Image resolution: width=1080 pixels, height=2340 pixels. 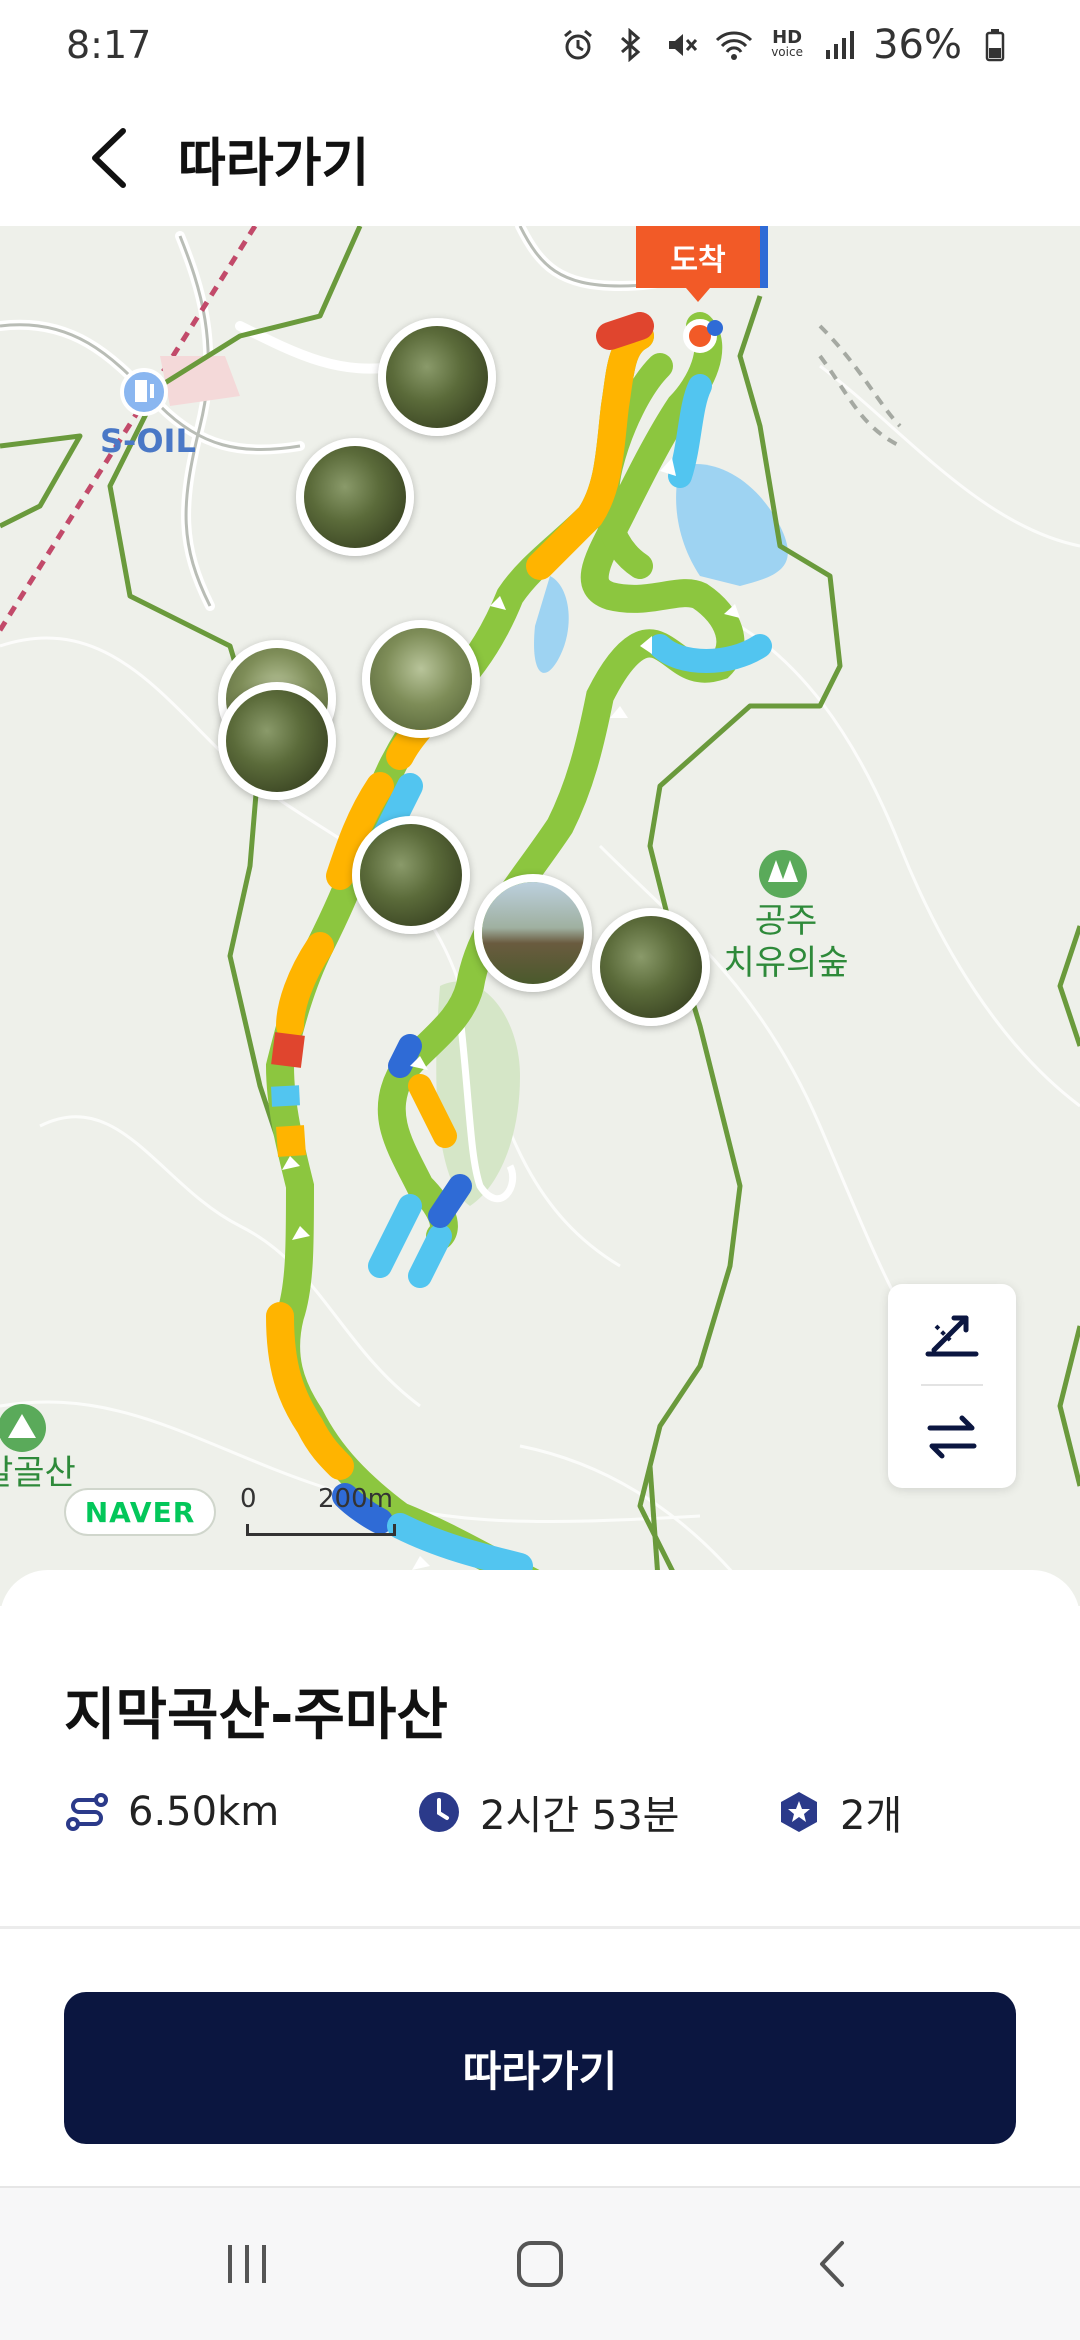 I want to click on duration-value: 2시간 53분, so click(x=580, y=1816).